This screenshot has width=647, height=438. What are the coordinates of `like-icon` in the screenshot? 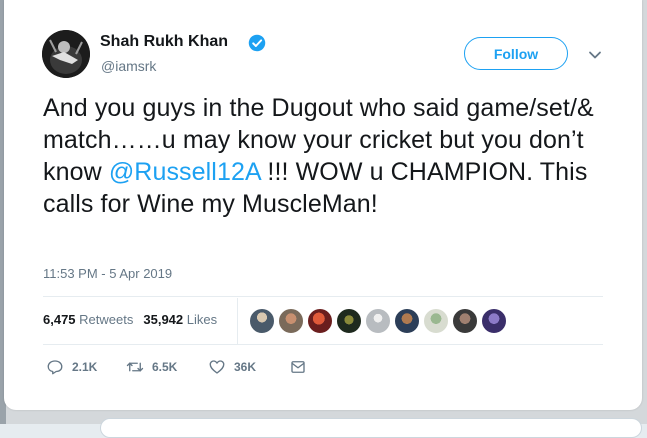 It's located at (217, 367).